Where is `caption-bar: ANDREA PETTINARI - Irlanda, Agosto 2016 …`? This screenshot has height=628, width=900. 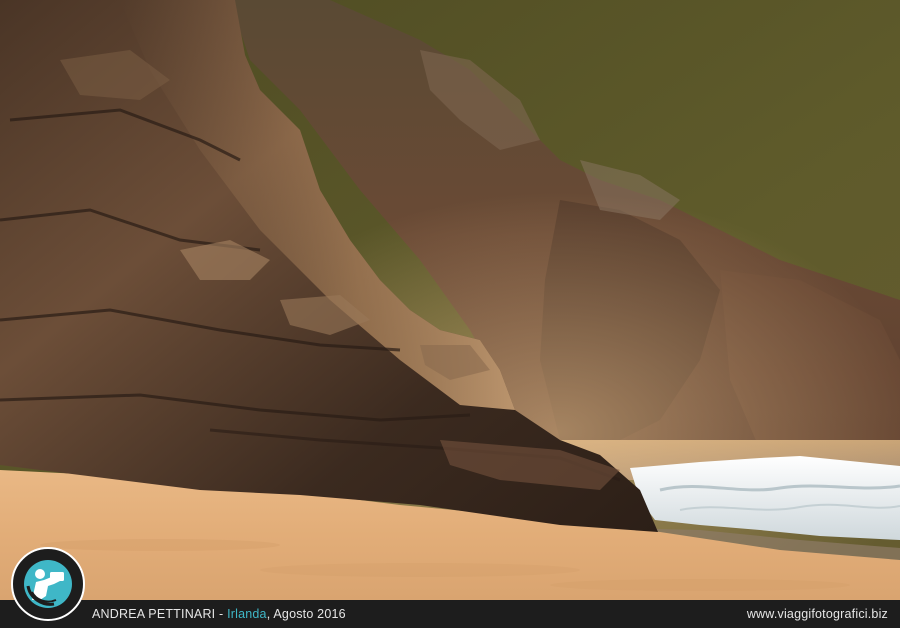
caption-bar: ANDREA PETTINARI - Irlanda, Agosto 2016 … is located at coordinates (450, 614).